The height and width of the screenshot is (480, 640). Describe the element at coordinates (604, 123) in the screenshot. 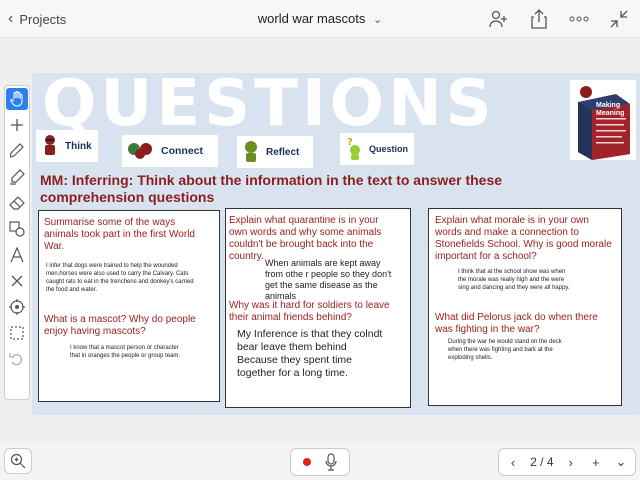

I see `making-meaning-book-icon` at that location.